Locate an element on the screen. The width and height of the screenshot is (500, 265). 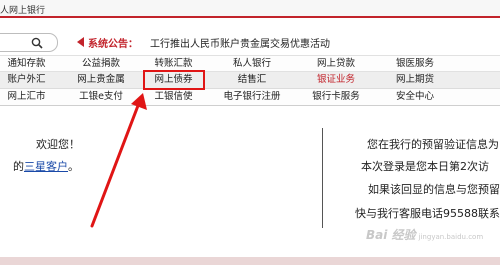
nav-item-precious-metal: 网上贵金属 is located at coordinates (101, 80).